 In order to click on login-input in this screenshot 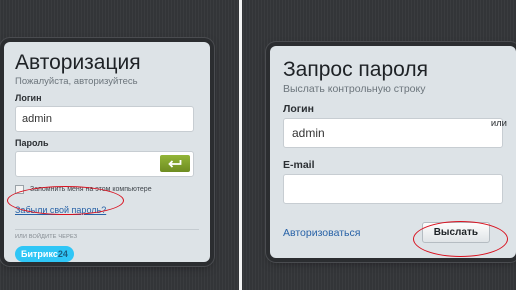, I will do `click(104, 119)`.